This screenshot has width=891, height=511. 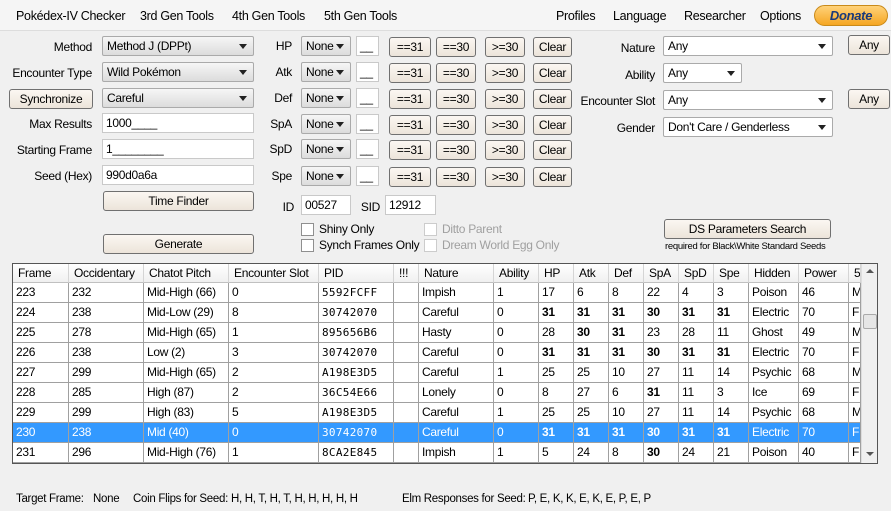 What do you see at coordinates (180, 499) in the screenshot?
I see `coin-flips-label: Coin Flips for Seed:` at bounding box center [180, 499].